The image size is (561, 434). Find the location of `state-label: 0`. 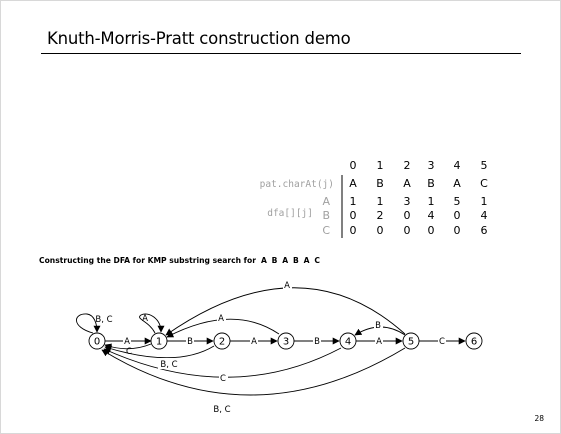

state-label: 0 is located at coordinates (97, 342).